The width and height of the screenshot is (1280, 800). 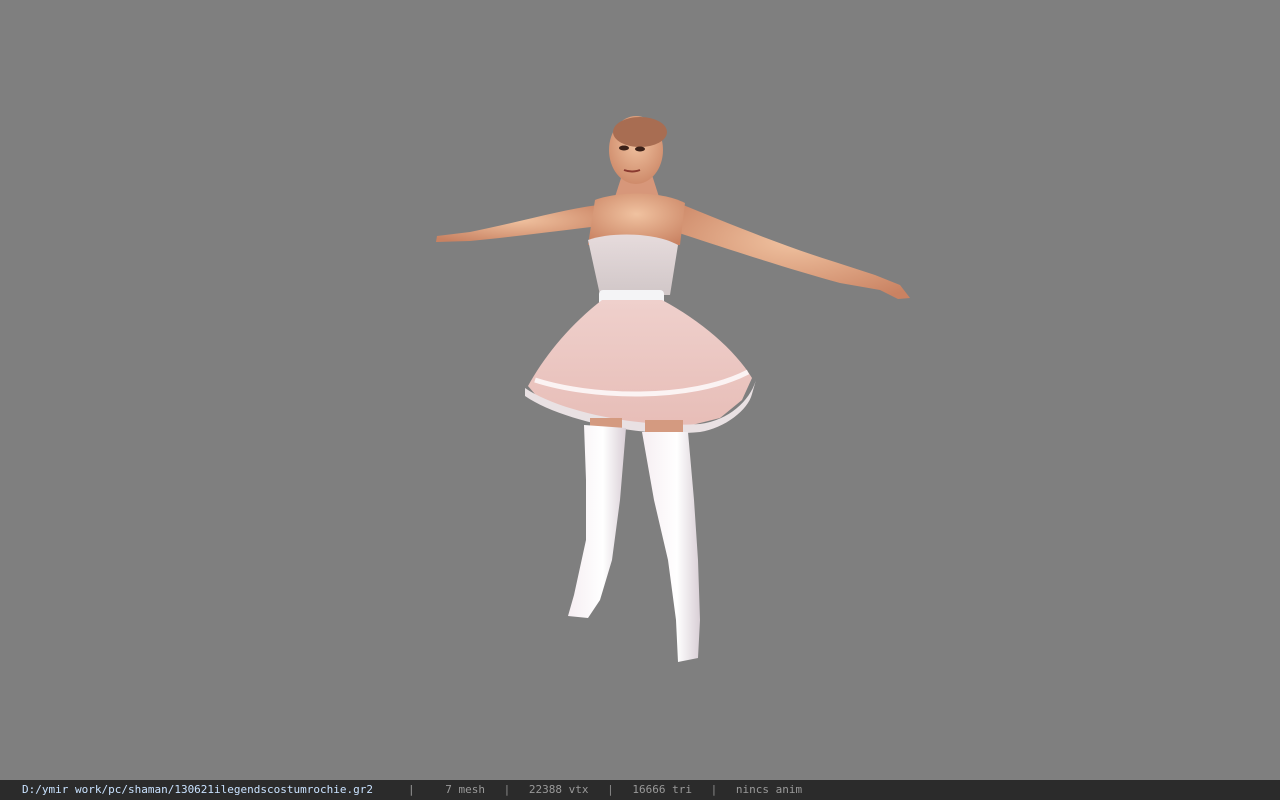 I want to click on left-arm, so click(x=518, y=223).